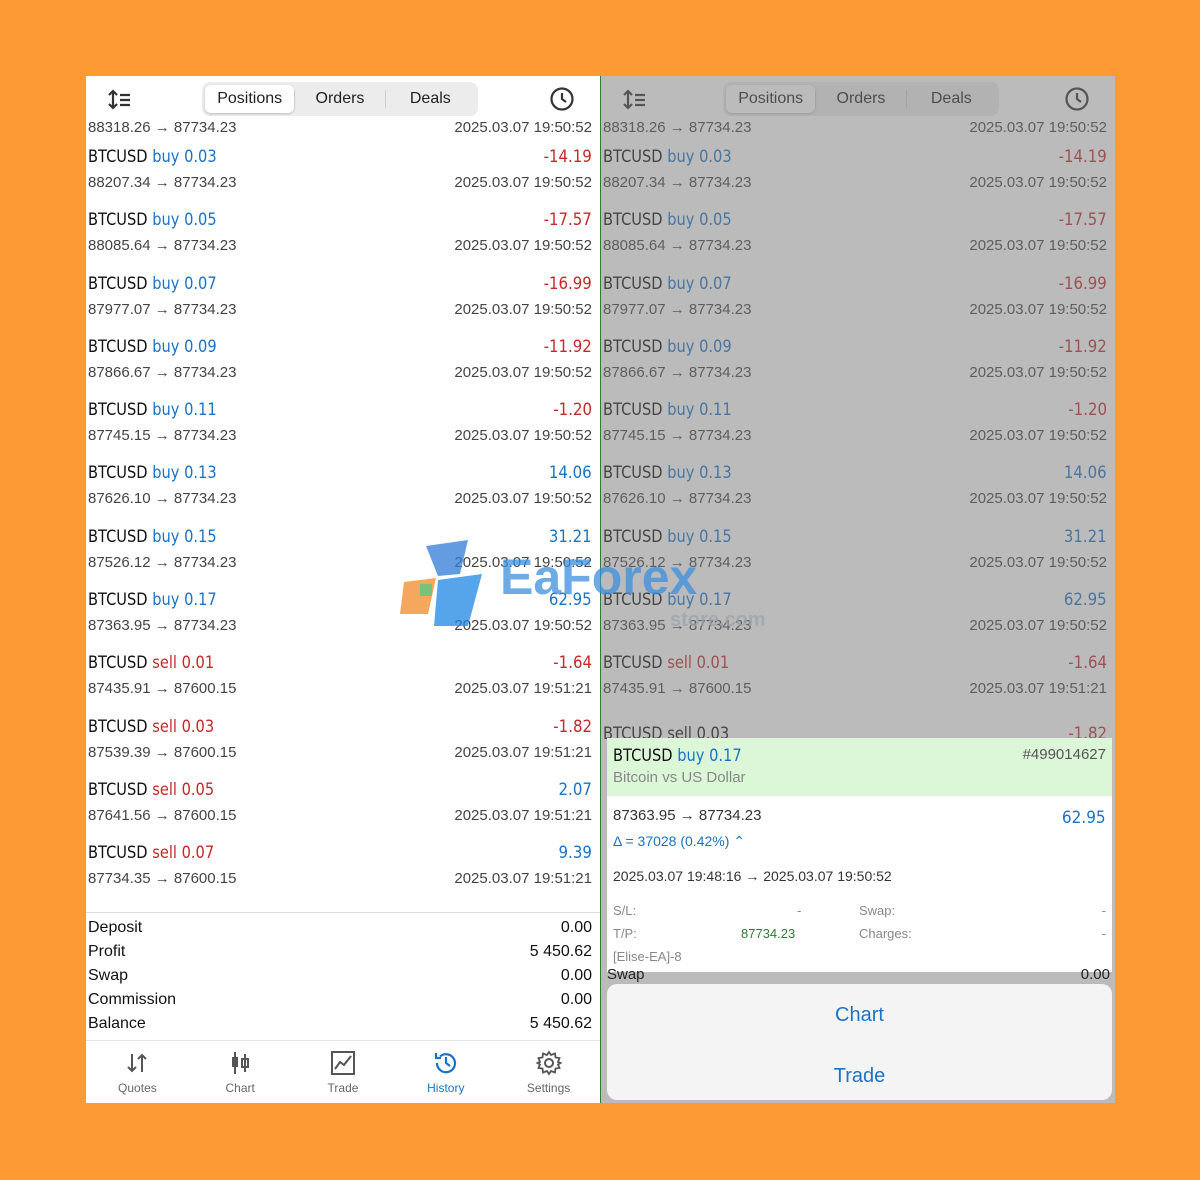  I want to click on charges-label: Charges:, so click(885, 933).